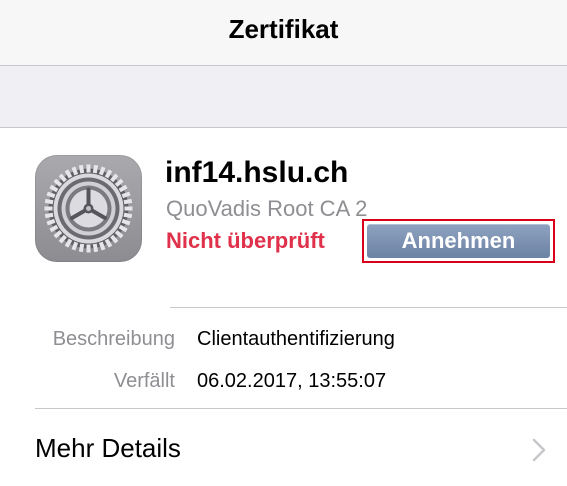 This screenshot has width=567, height=486. I want to click on certificate-issuer: QuoVadis Root CA 2, so click(267, 208).